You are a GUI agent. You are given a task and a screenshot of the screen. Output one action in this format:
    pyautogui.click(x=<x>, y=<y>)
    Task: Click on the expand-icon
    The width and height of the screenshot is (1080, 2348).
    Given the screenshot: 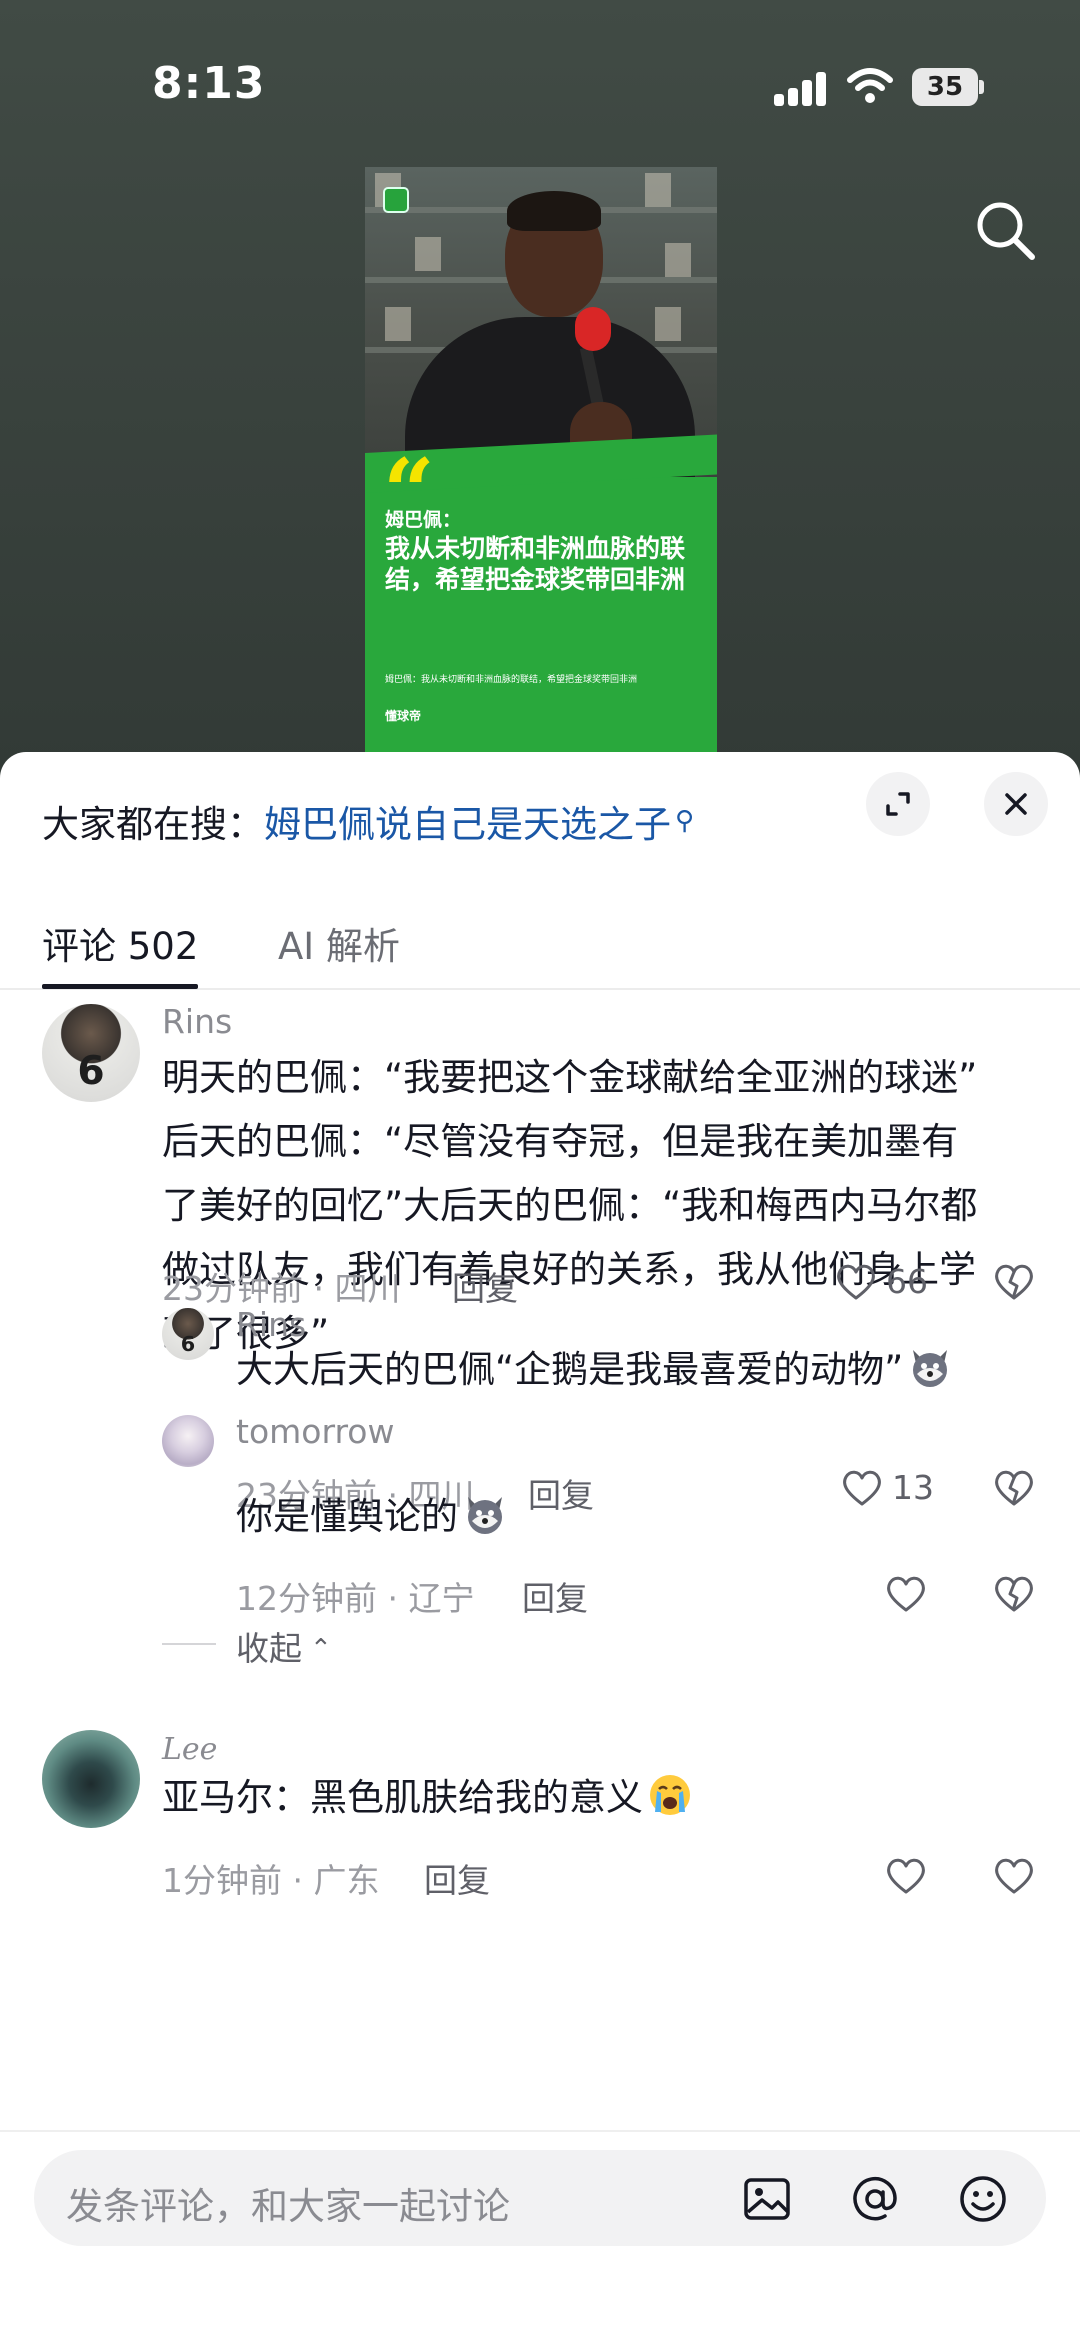 What is the action you would take?
    pyautogui.click(x=898, y=804)
    